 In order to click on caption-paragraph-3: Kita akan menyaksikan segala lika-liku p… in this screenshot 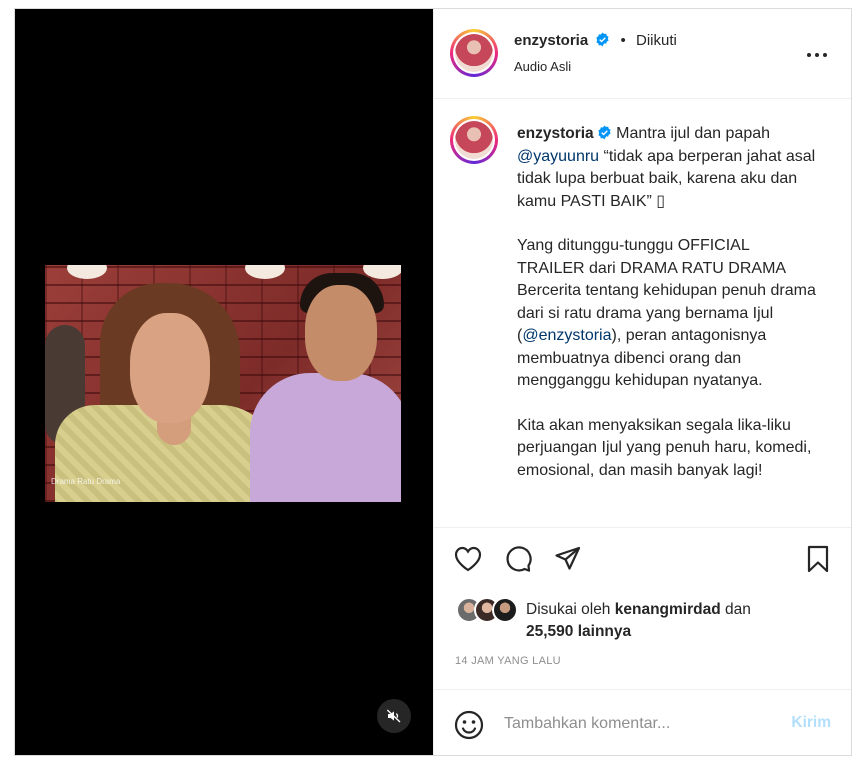, I will do `click(664, 447)`.